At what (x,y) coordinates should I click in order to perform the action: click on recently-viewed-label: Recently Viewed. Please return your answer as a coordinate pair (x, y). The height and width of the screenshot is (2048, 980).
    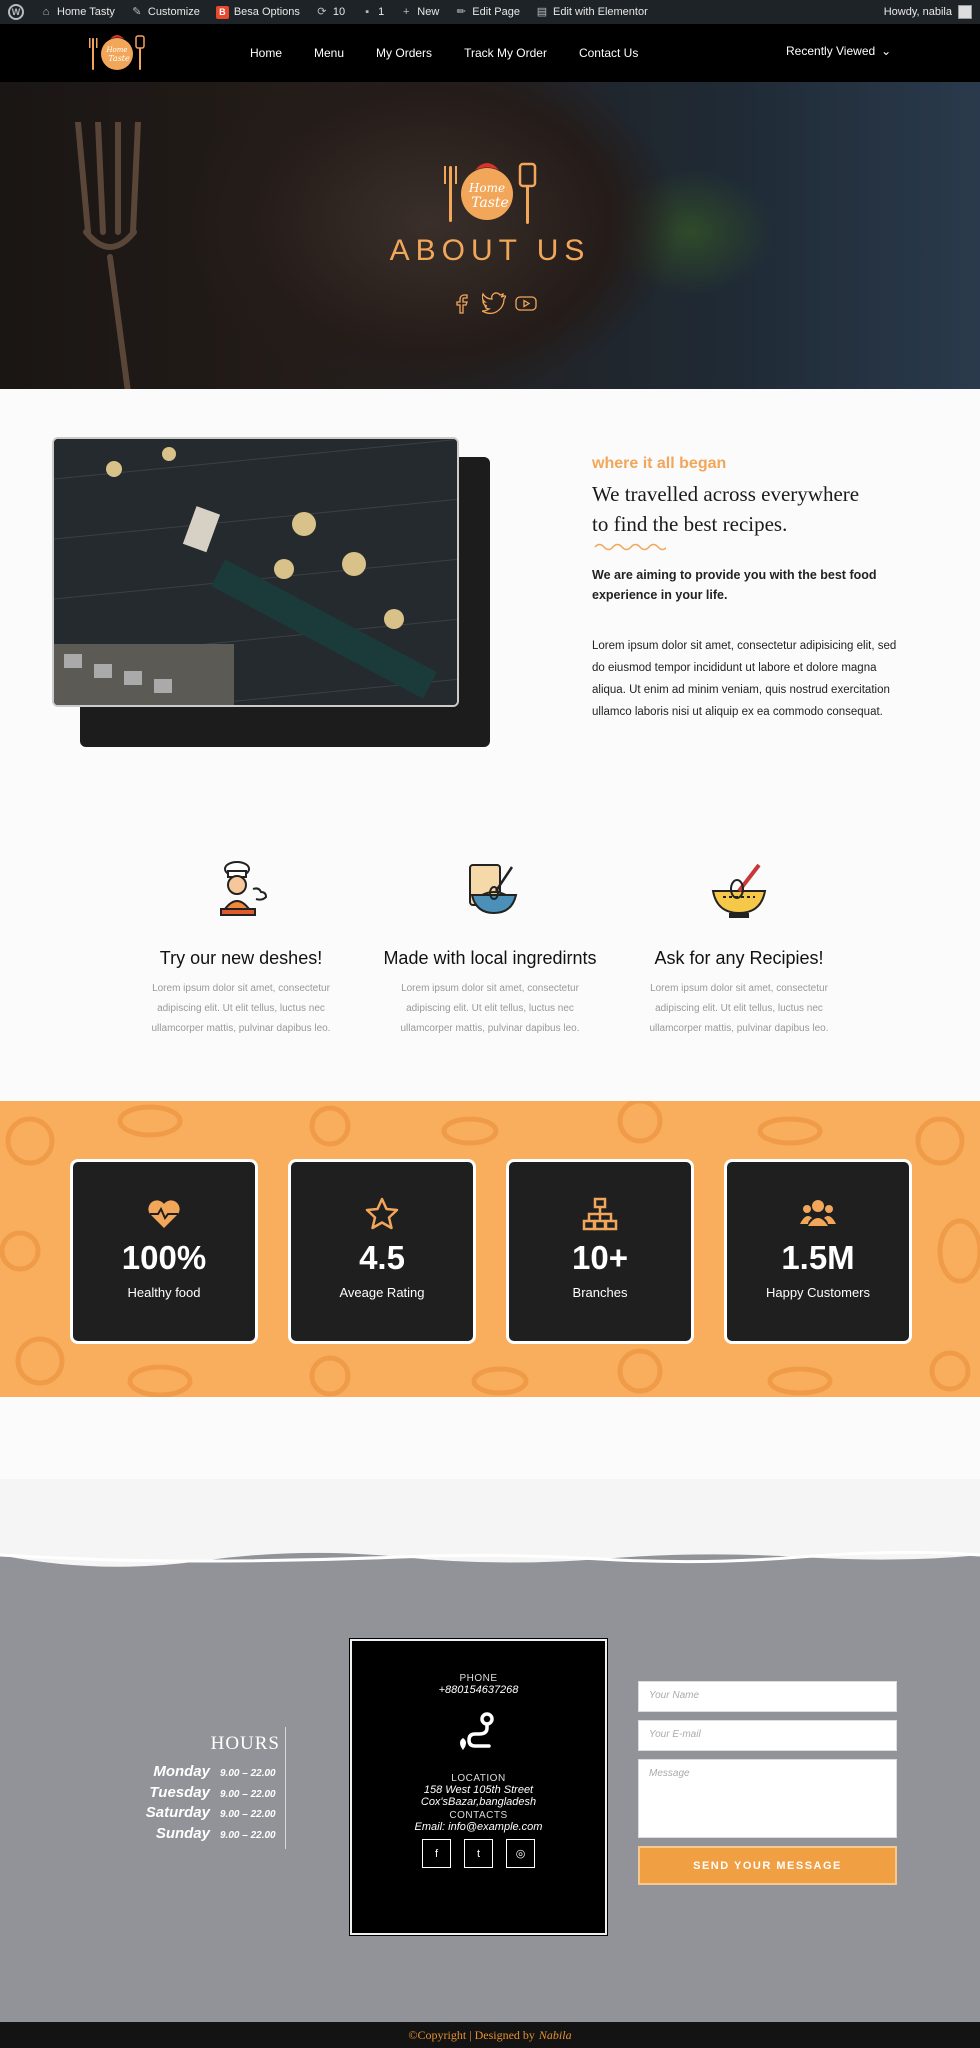
    Looking at the image, I should click on (831, 51).